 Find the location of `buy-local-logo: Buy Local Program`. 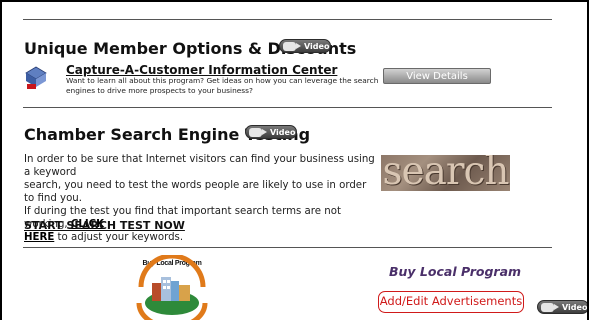

buy-local-logo: Buy Local Program is located at coordinates (172, 287).